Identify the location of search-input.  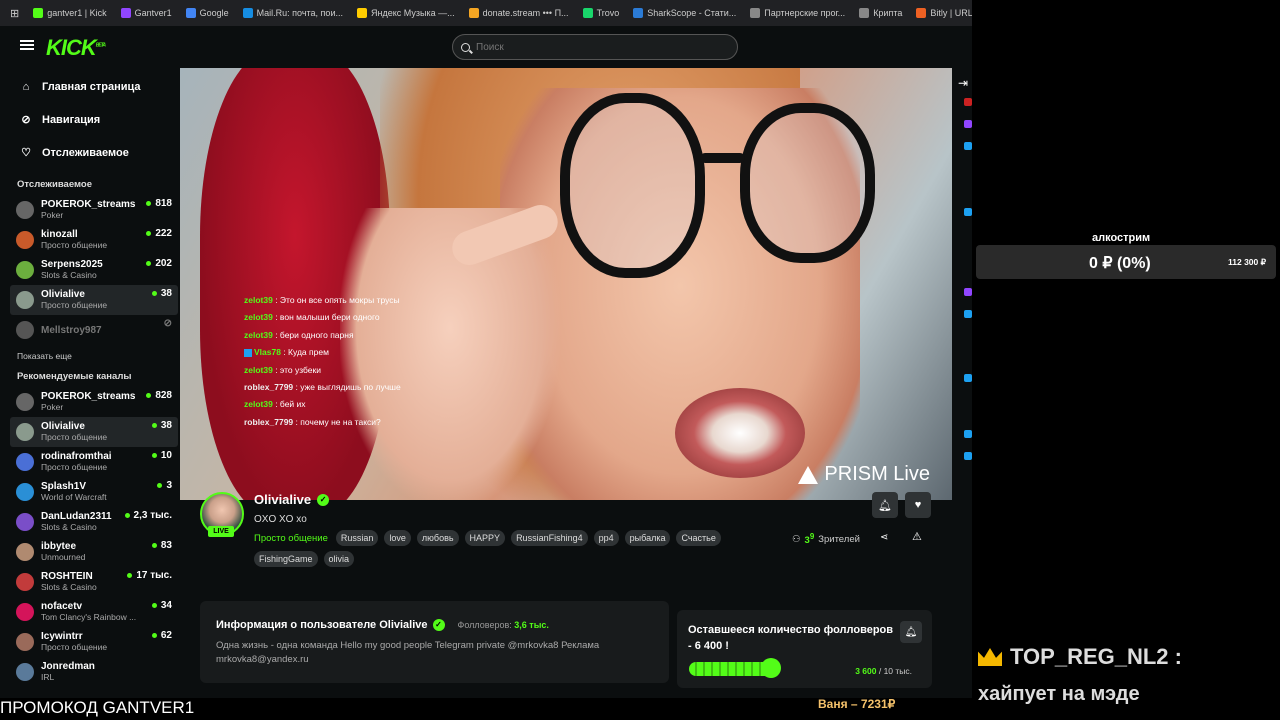
(596, 47).